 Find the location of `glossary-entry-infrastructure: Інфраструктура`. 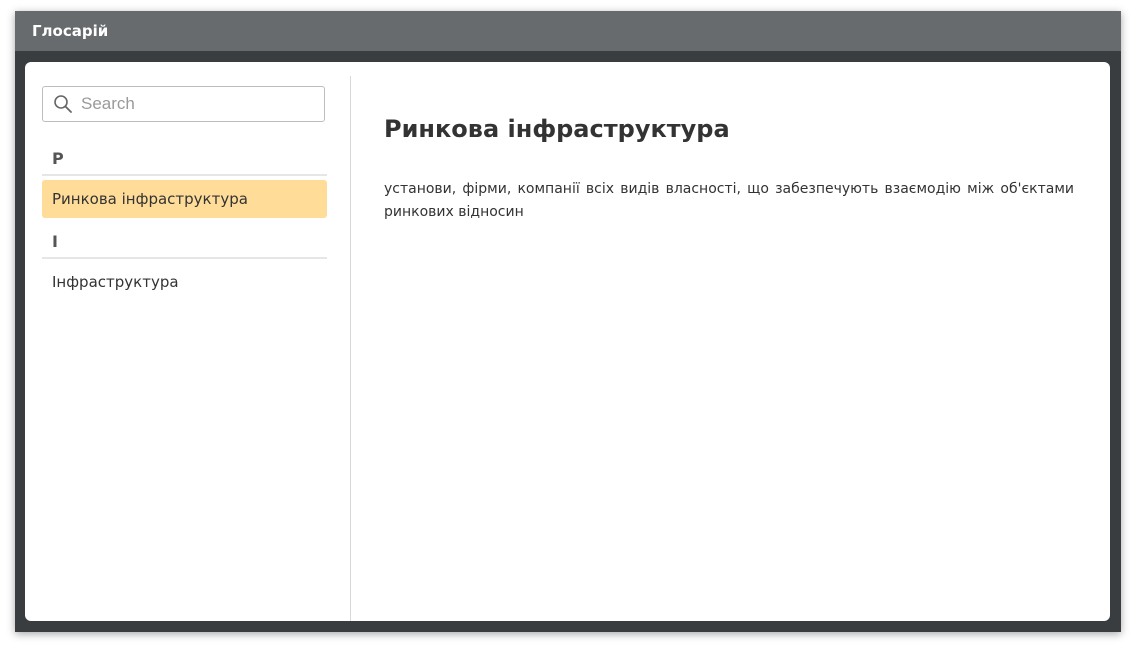

glossary-entry-infrastructure: Інфраструктура is located at coordinates (184, 282).